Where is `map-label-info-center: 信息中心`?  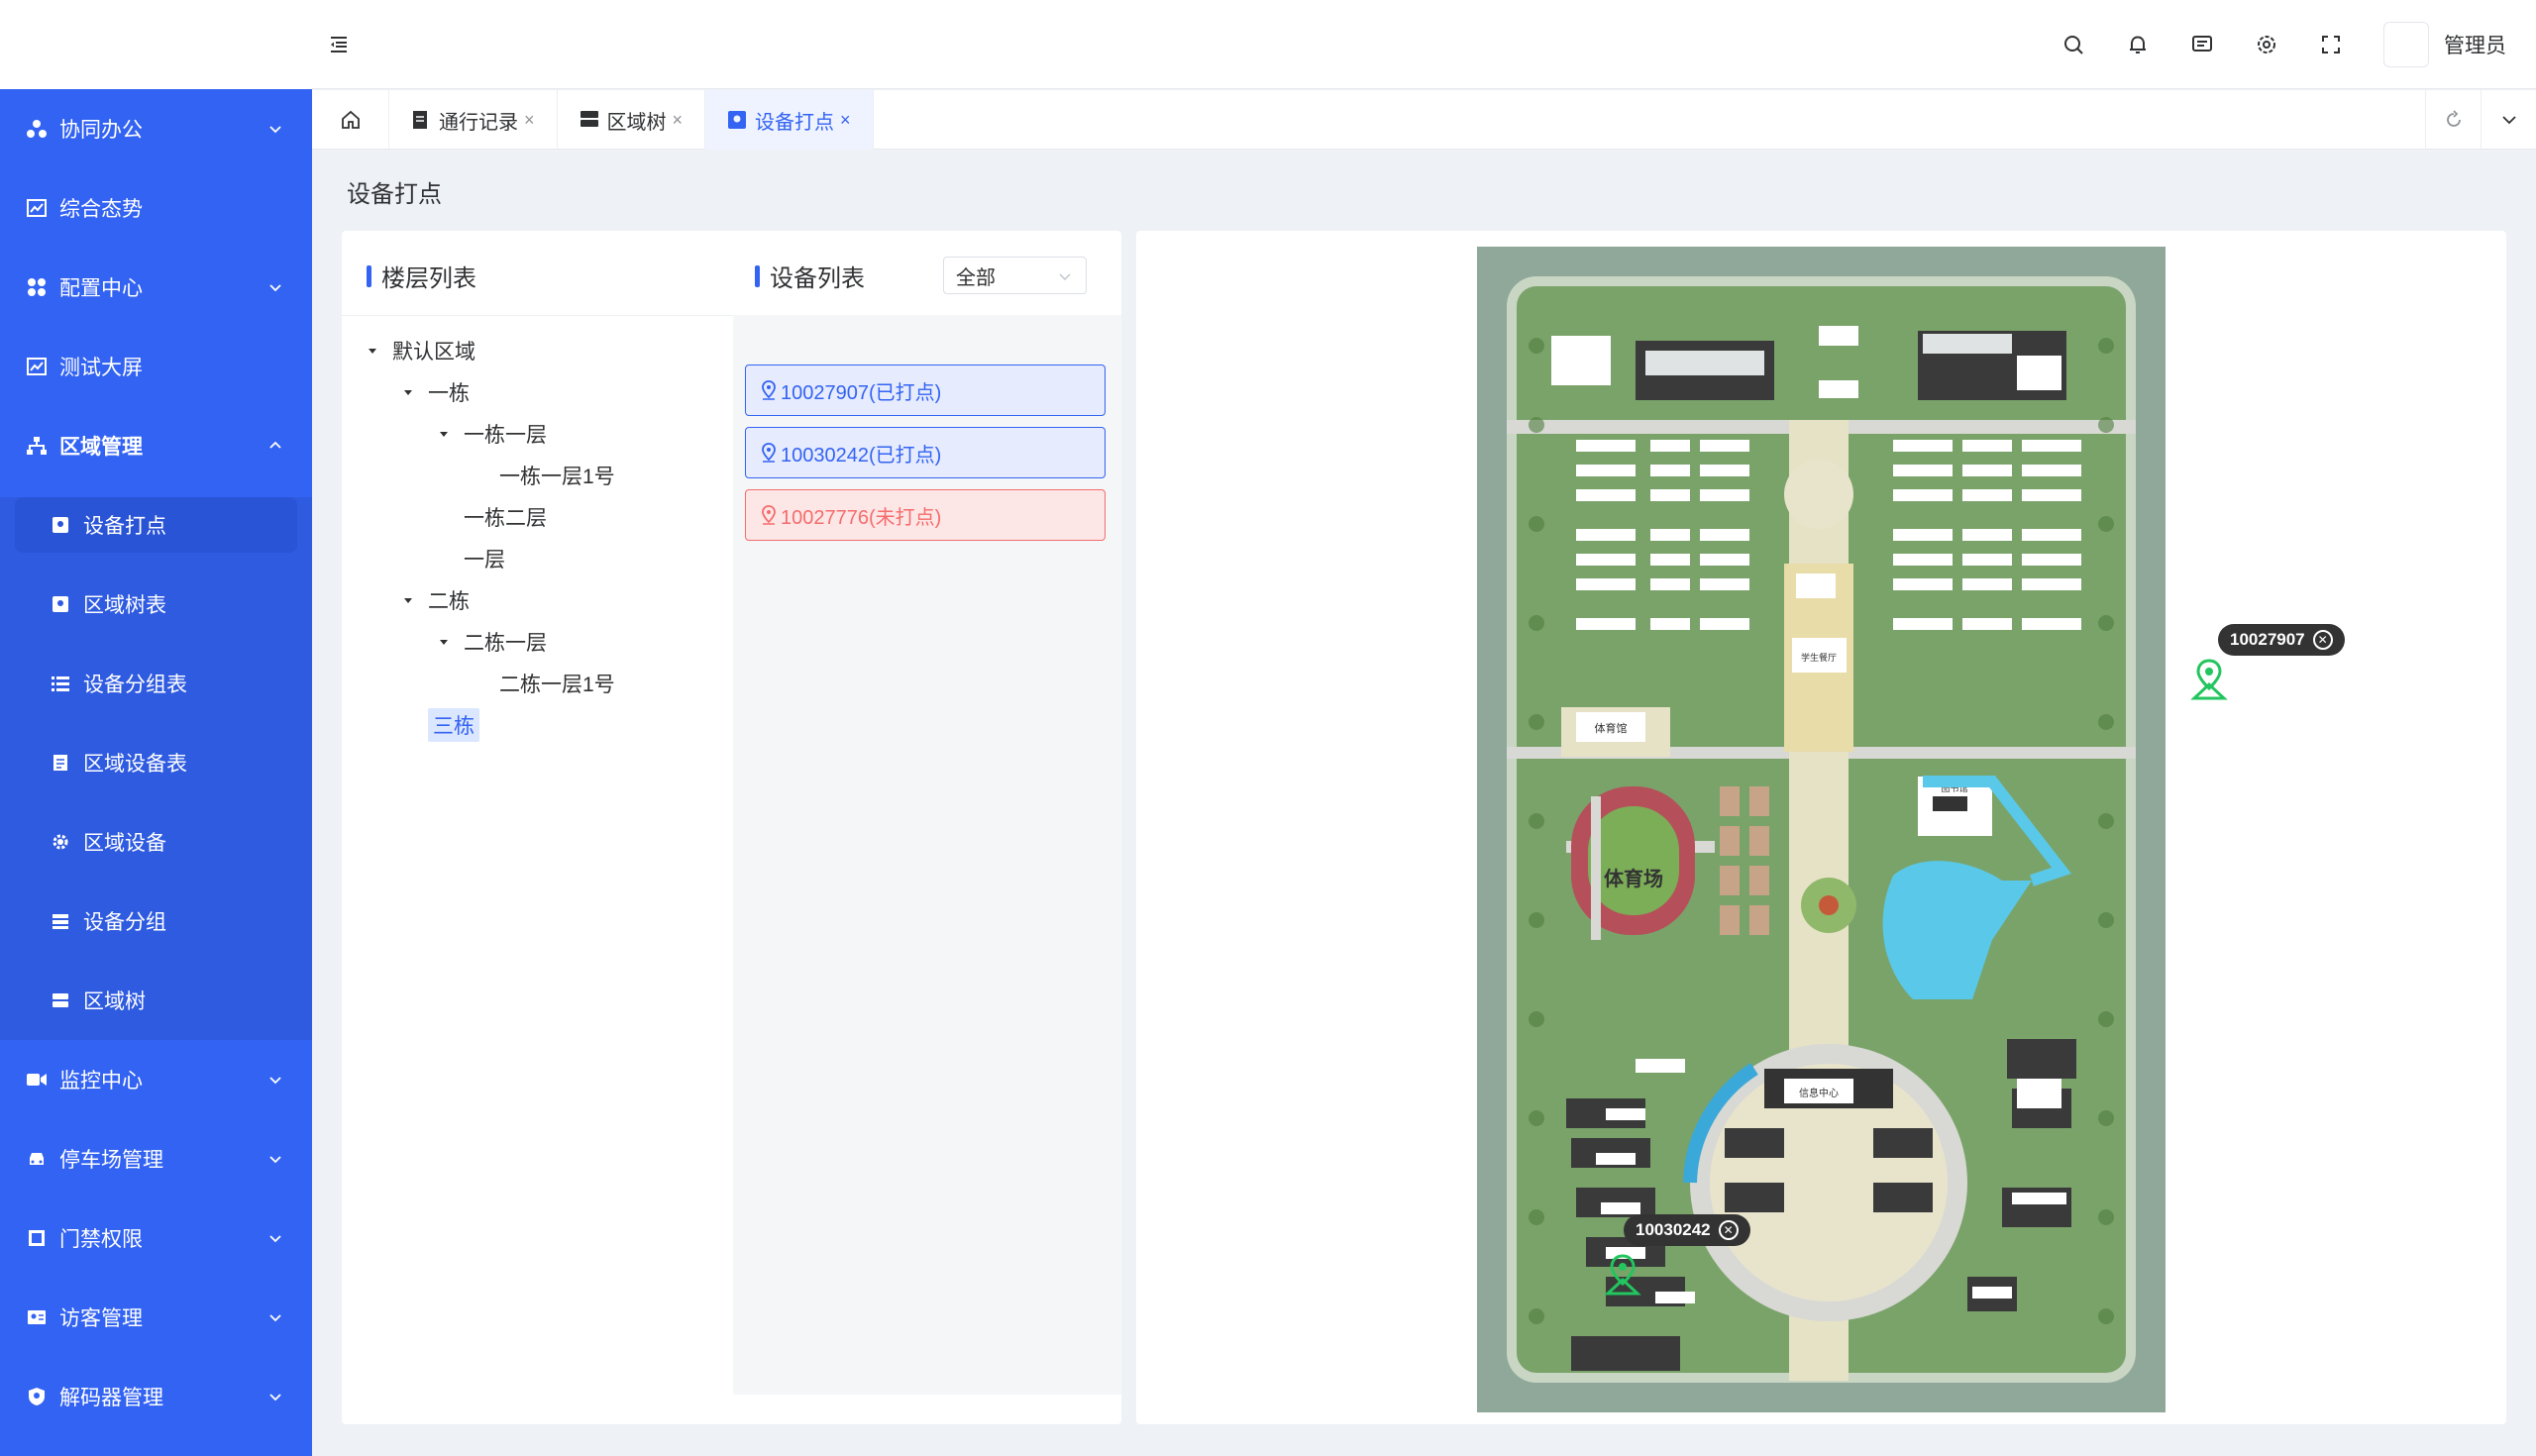 map-label-info-center: 信息中心 is located at coordinates (1819, 1093).